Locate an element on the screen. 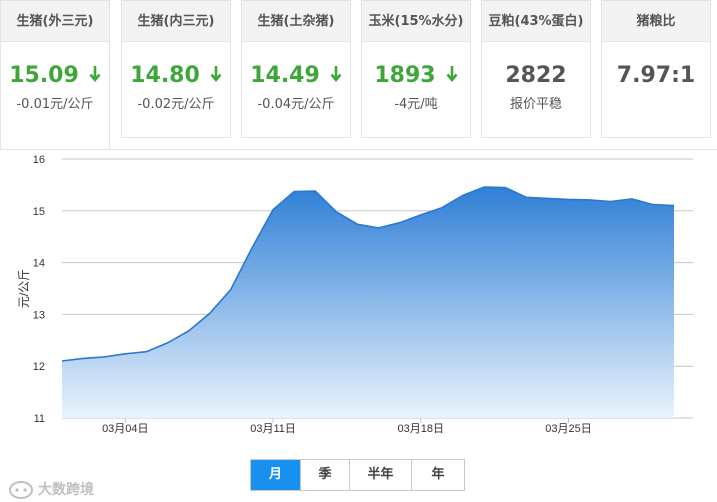 The width and height of the screenshot is (717, 502). card-pig-waisanyuan: 生猪(外三元) 15.09 -0.01元/公斤 is located at coordinates (55, 75).